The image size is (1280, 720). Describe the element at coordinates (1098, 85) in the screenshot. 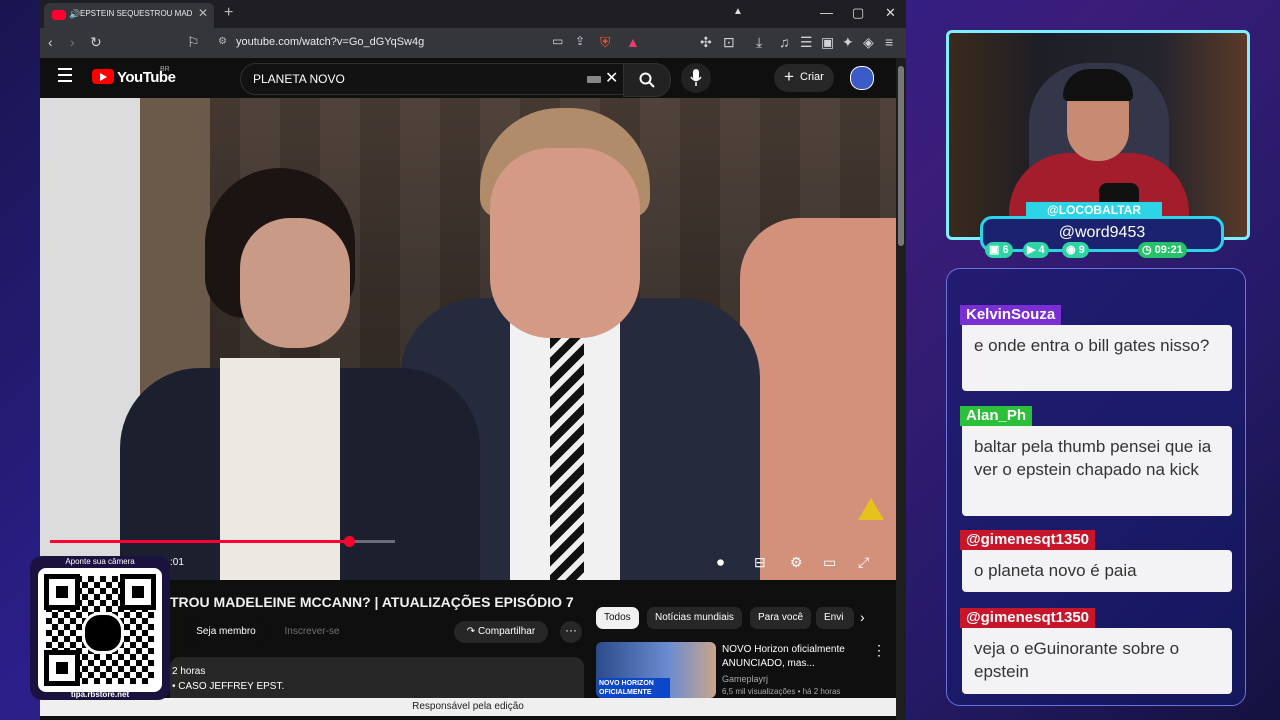

I see `webcam-hair` at that location.